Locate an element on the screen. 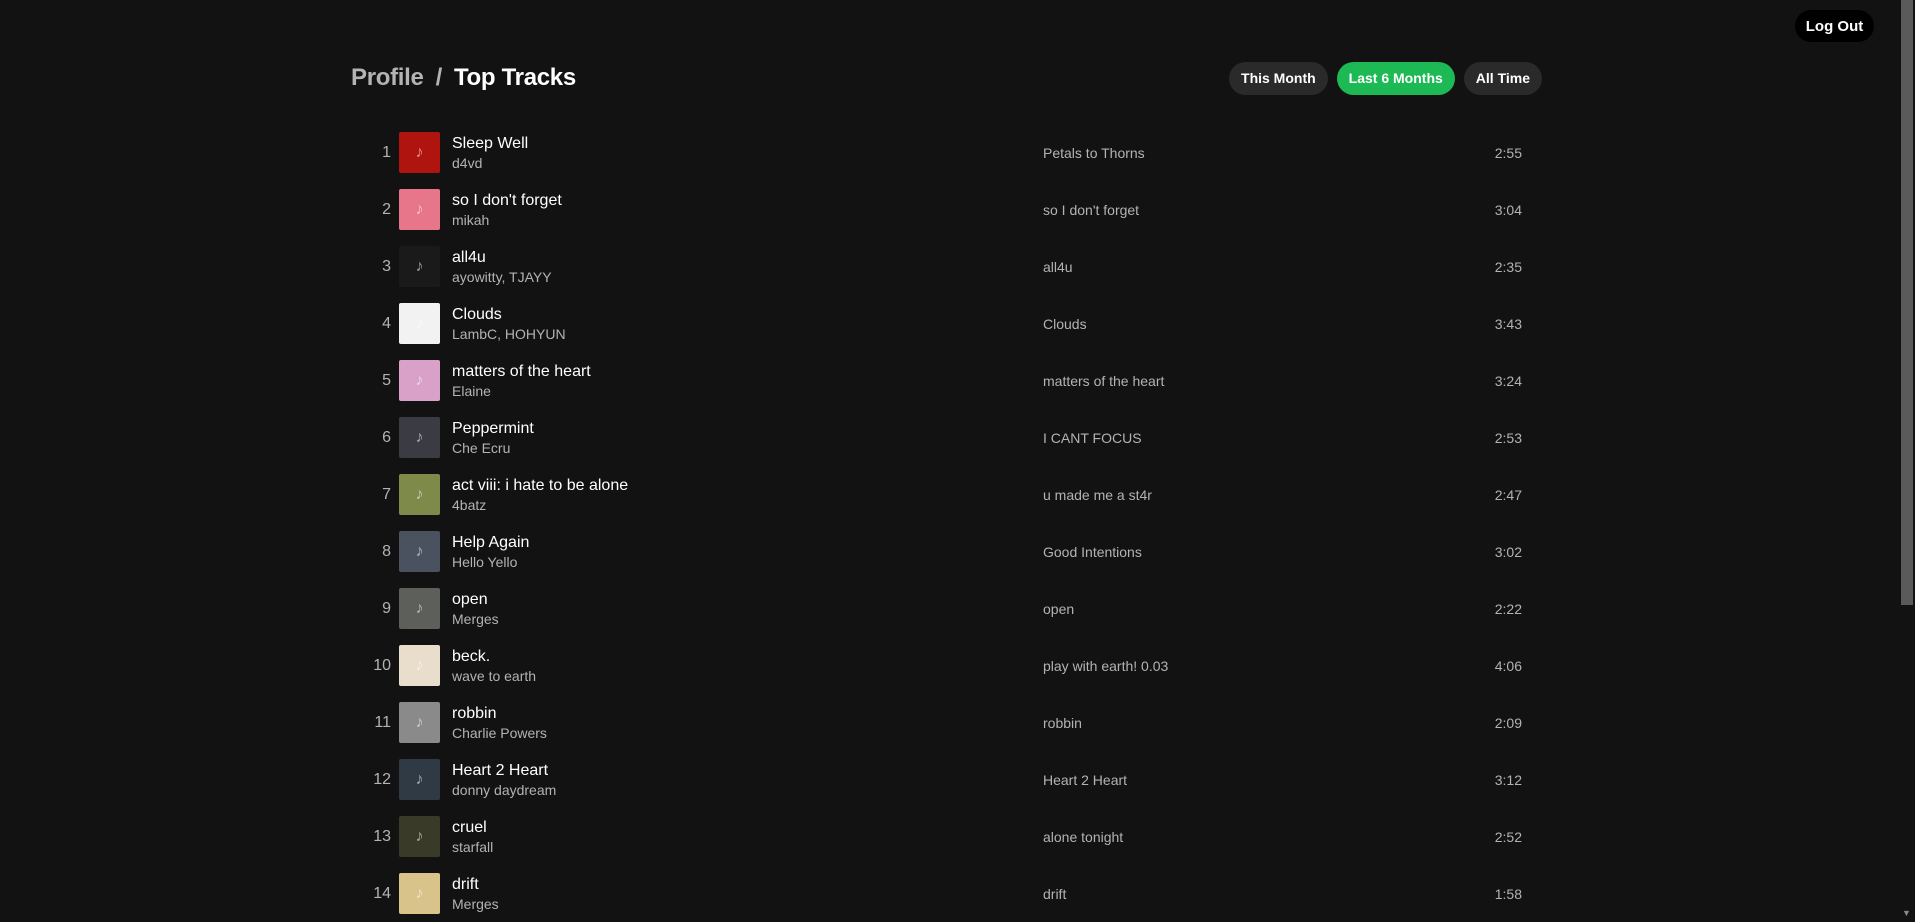 The height and width of the screenshot is (922, 1915). track-row: 14 ♪ drift Merges drift 1:58 is located at coordinates (946, 893).